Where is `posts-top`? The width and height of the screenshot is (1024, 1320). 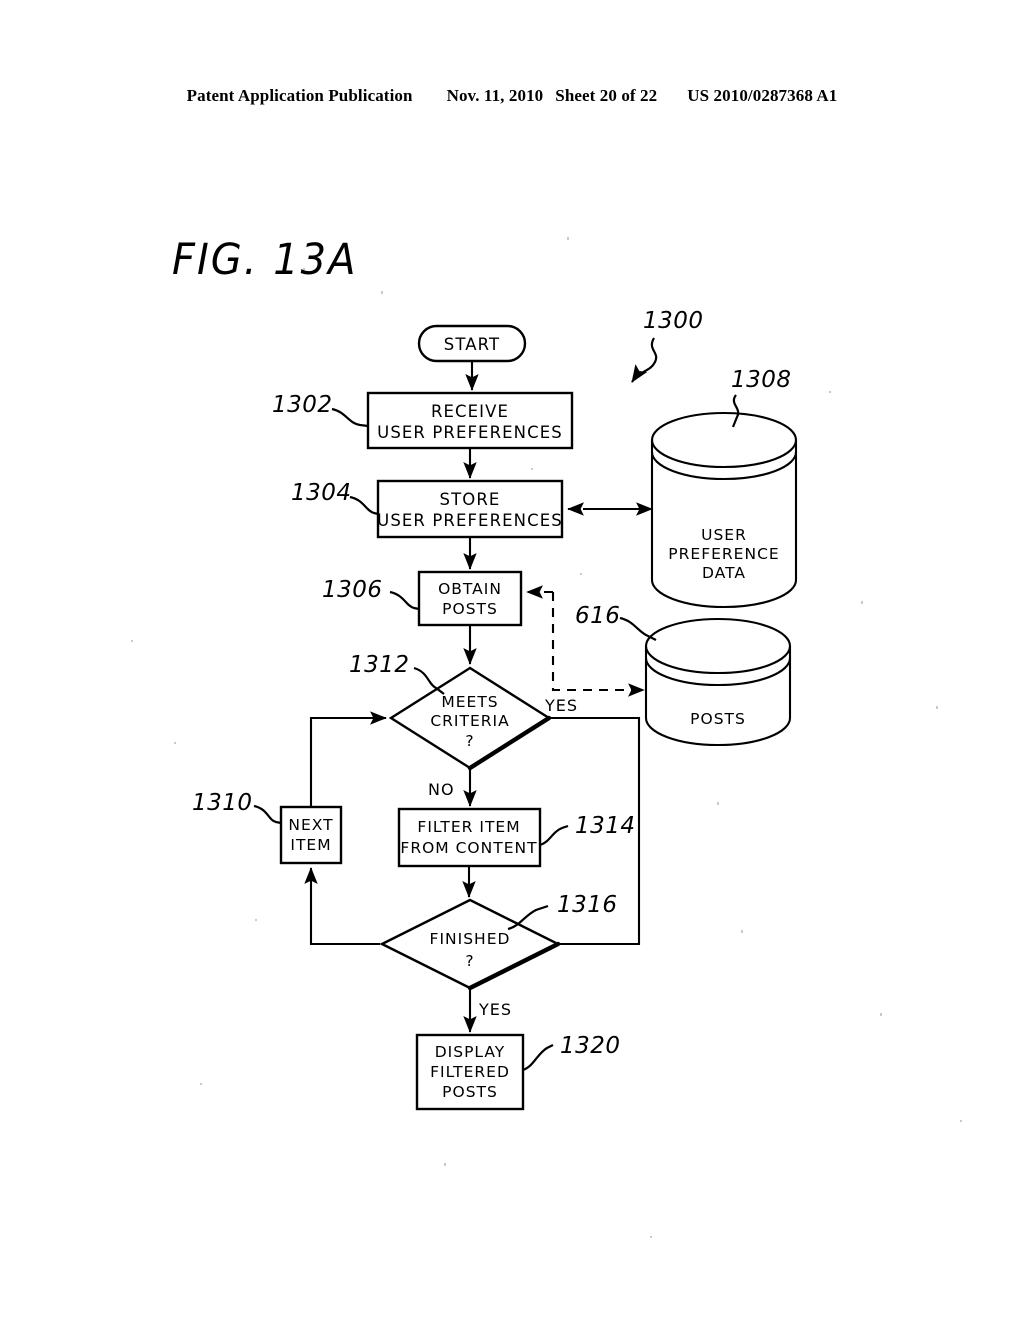 posts-top is located at coordinates (718, 646).